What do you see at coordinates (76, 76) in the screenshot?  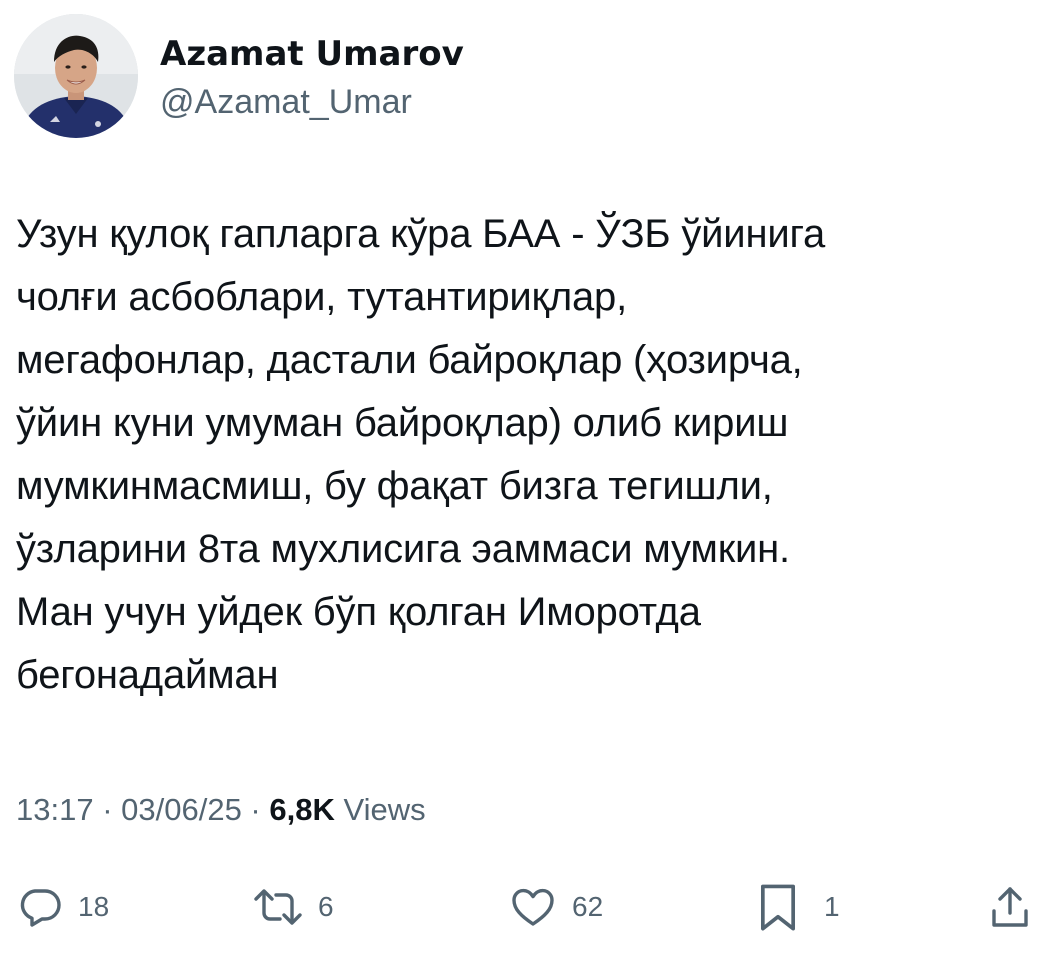 I see `avatar` at bounding box center [76, 76].